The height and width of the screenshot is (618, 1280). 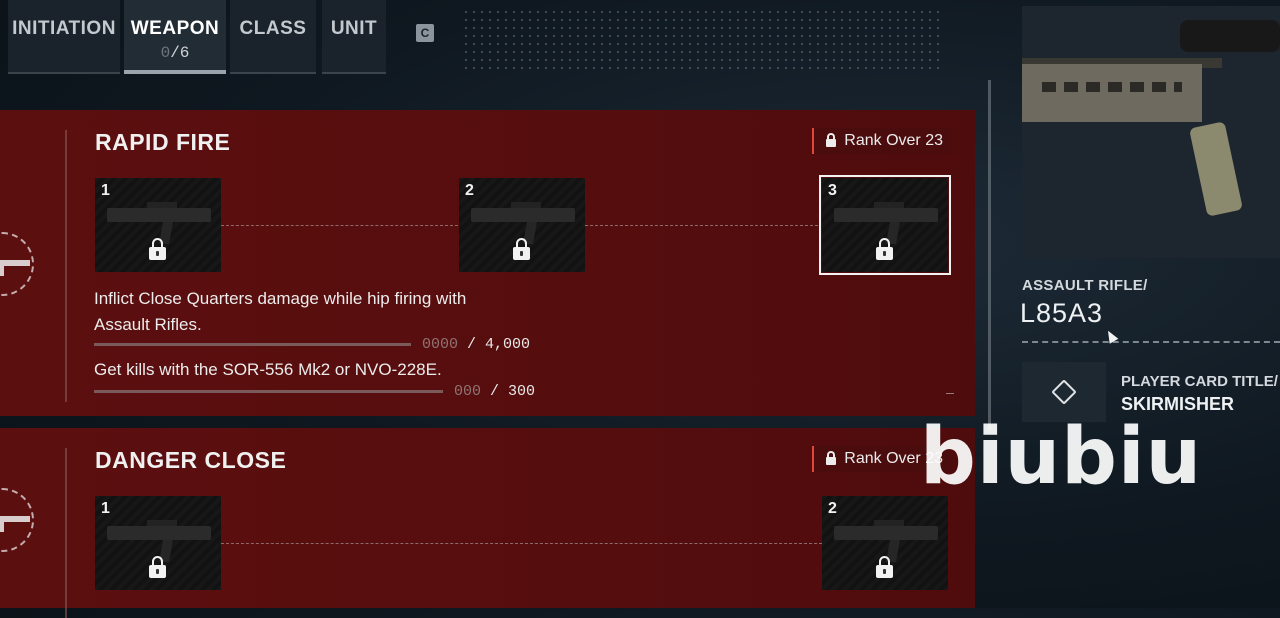 What do you see at coordinates (885, 225) in the screenshot?
I see `tier-slot-3: 3` at bounding box center [885, 225].